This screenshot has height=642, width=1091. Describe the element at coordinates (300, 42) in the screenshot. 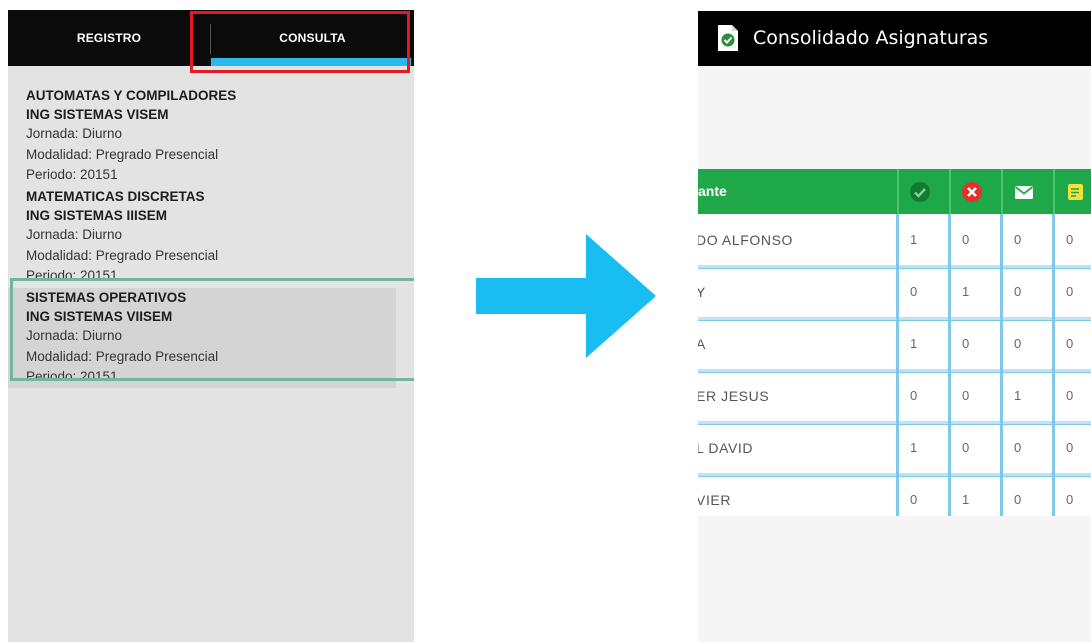

I see `consulta-tab-highlight-box` at that location.